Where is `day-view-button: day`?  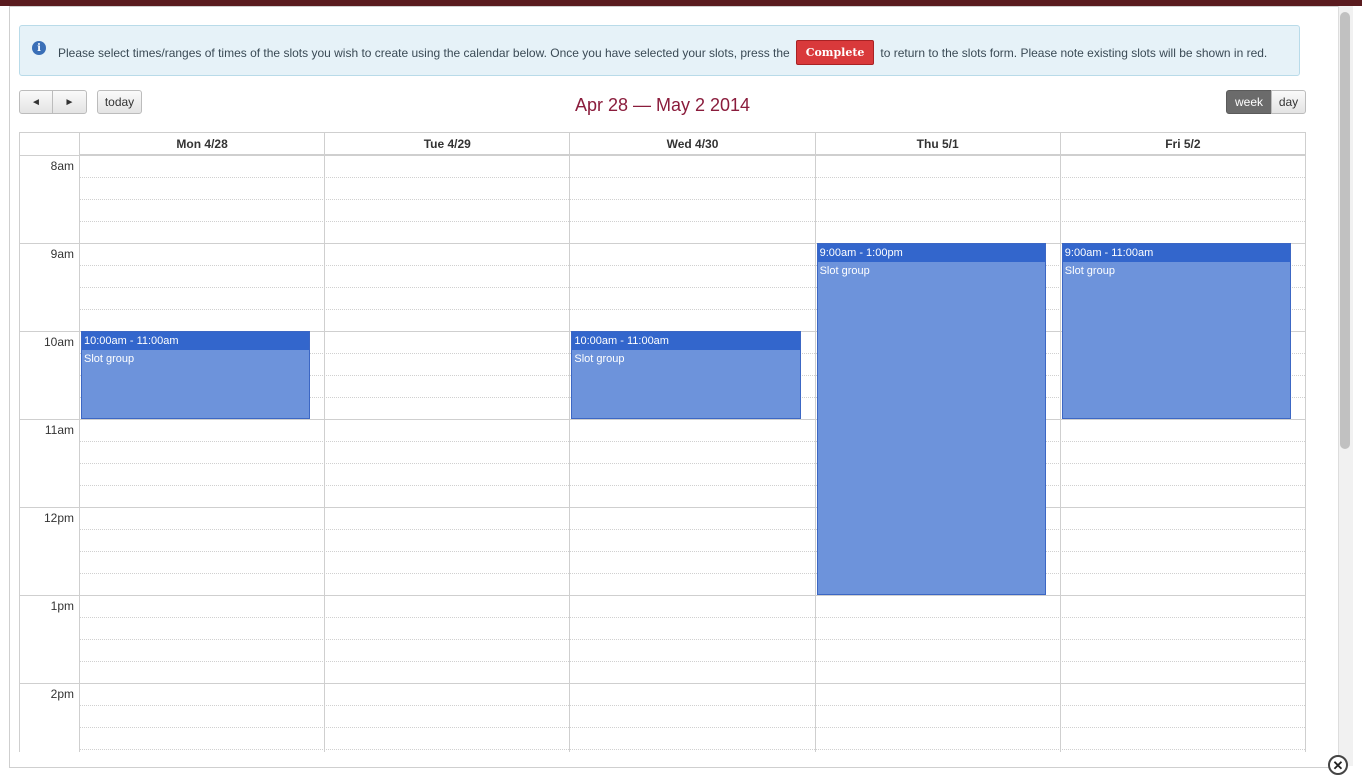
day-view-button: day is located at coordinates (1288, 102).